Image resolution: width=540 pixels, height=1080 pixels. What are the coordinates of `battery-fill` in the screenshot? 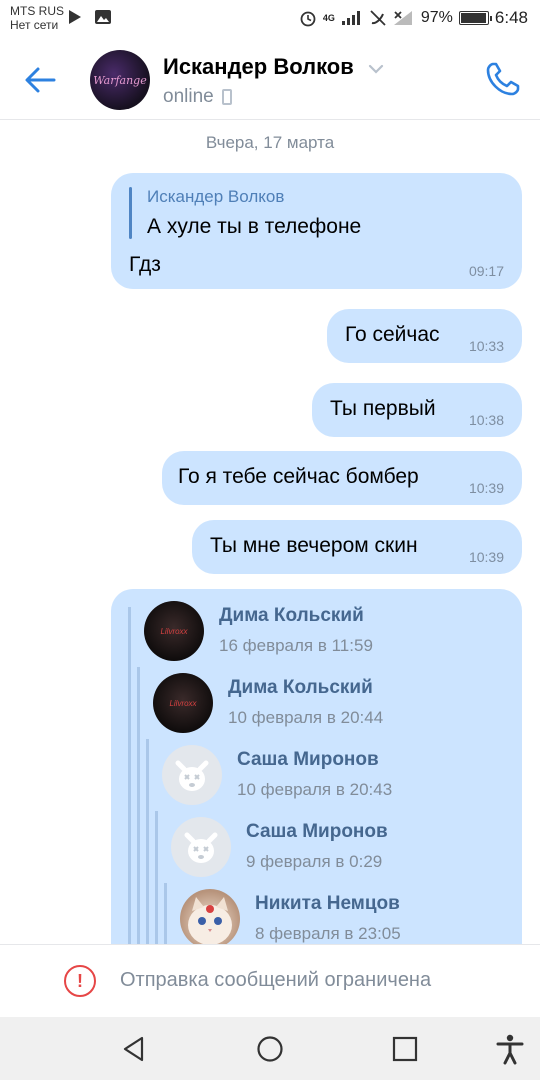 It's located at (473, 18).